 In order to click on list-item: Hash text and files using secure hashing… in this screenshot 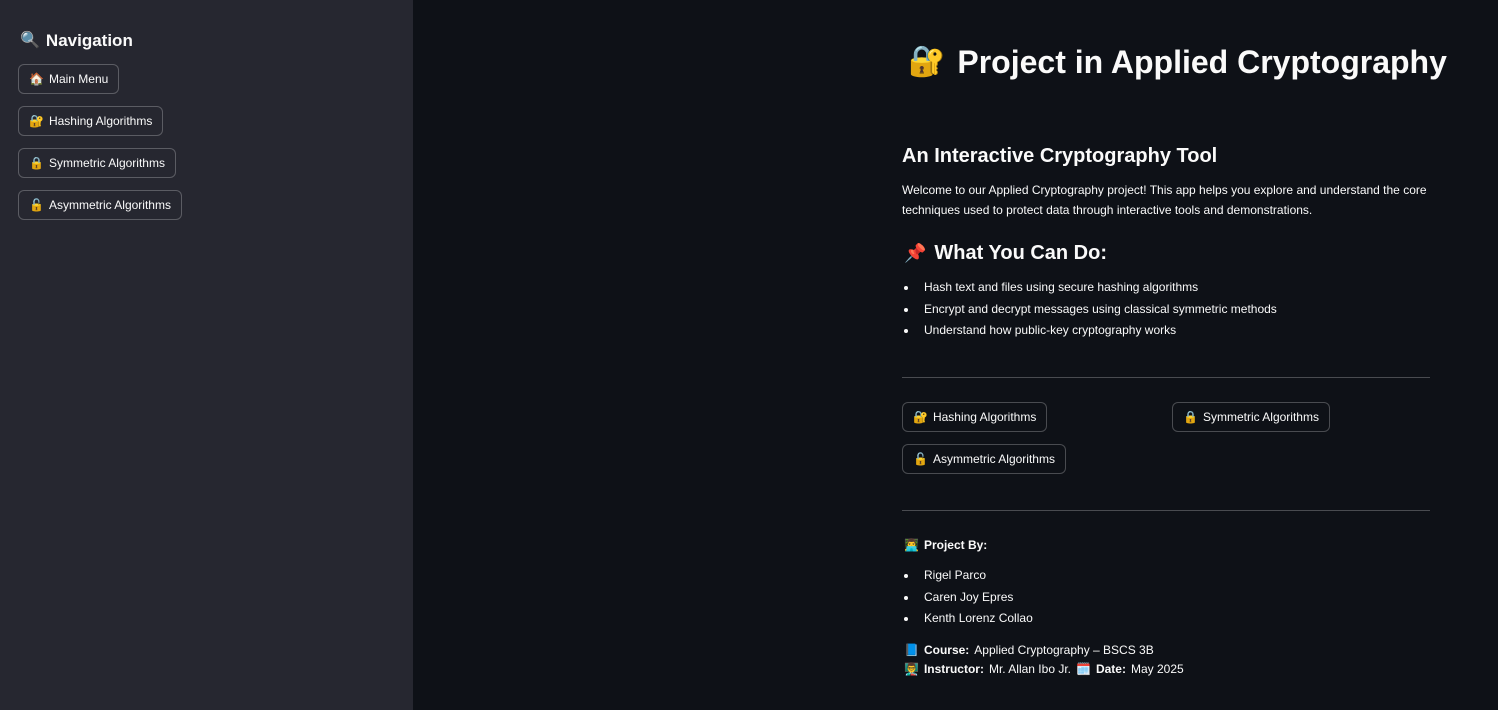, I will do `click(1089, 288)`.